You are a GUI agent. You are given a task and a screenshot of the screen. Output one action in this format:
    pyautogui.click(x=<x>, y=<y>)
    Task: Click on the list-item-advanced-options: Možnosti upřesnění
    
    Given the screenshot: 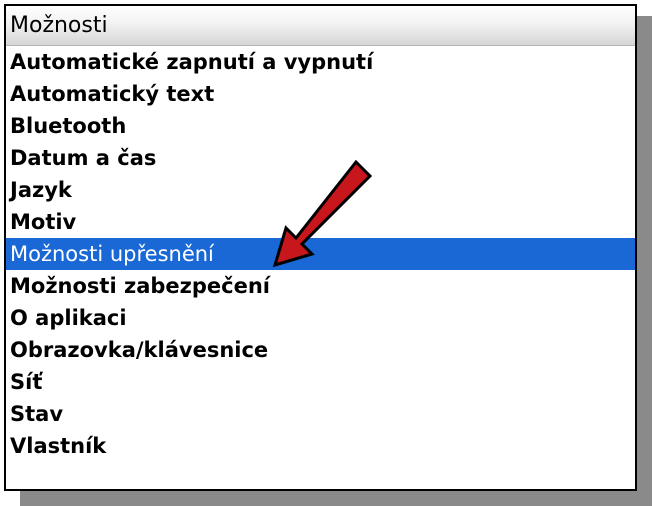 What is the action you would take?
    pyautogui.click(x=320, y=254)
    